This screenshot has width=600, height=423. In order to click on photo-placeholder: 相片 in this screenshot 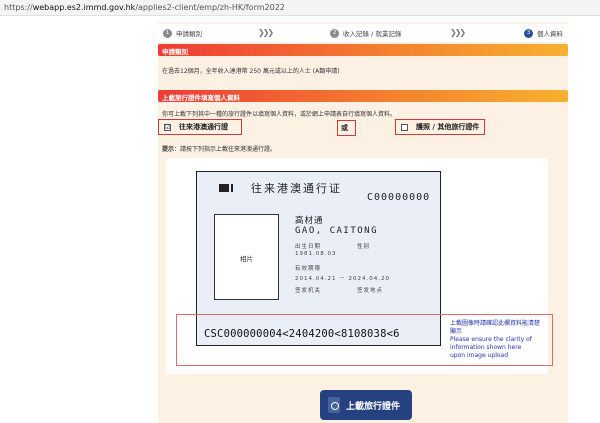, I will do `click(246, 257)`.